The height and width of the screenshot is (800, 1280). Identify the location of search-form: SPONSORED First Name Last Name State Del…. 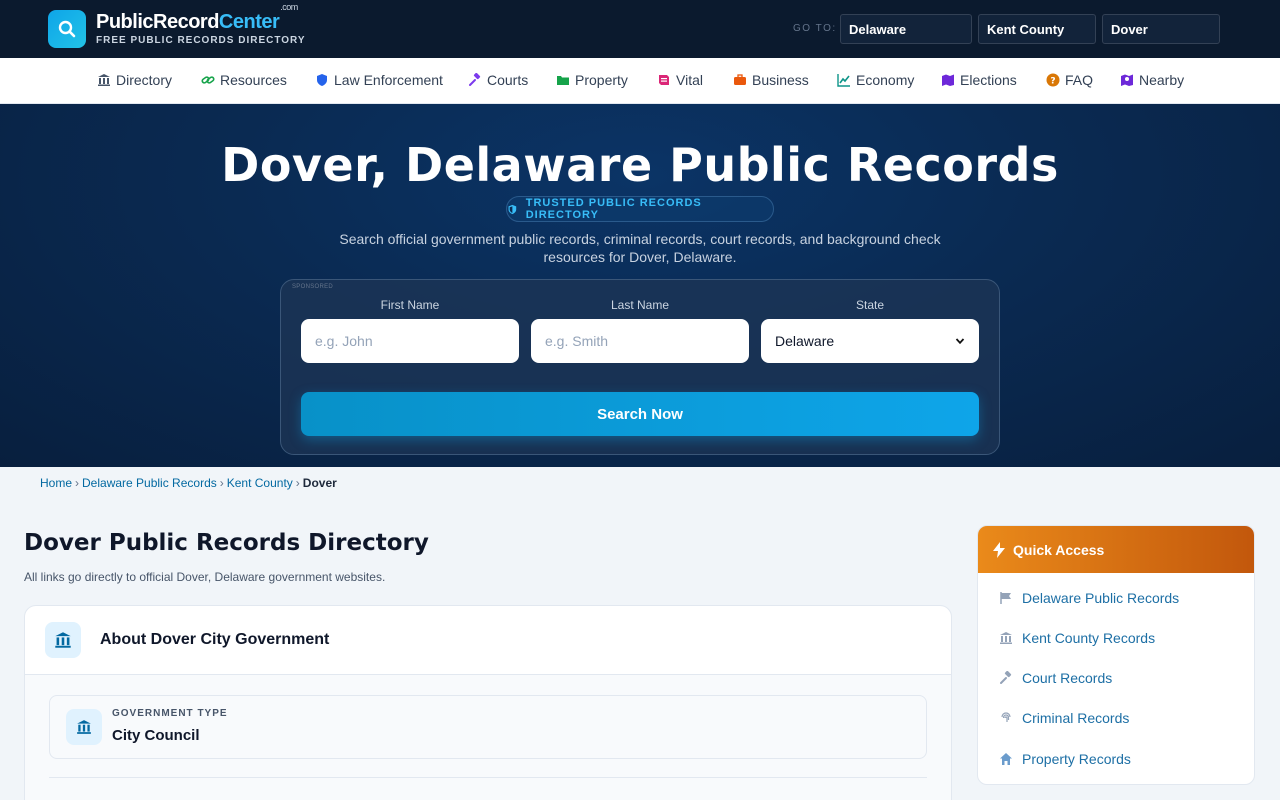
(640, 367).